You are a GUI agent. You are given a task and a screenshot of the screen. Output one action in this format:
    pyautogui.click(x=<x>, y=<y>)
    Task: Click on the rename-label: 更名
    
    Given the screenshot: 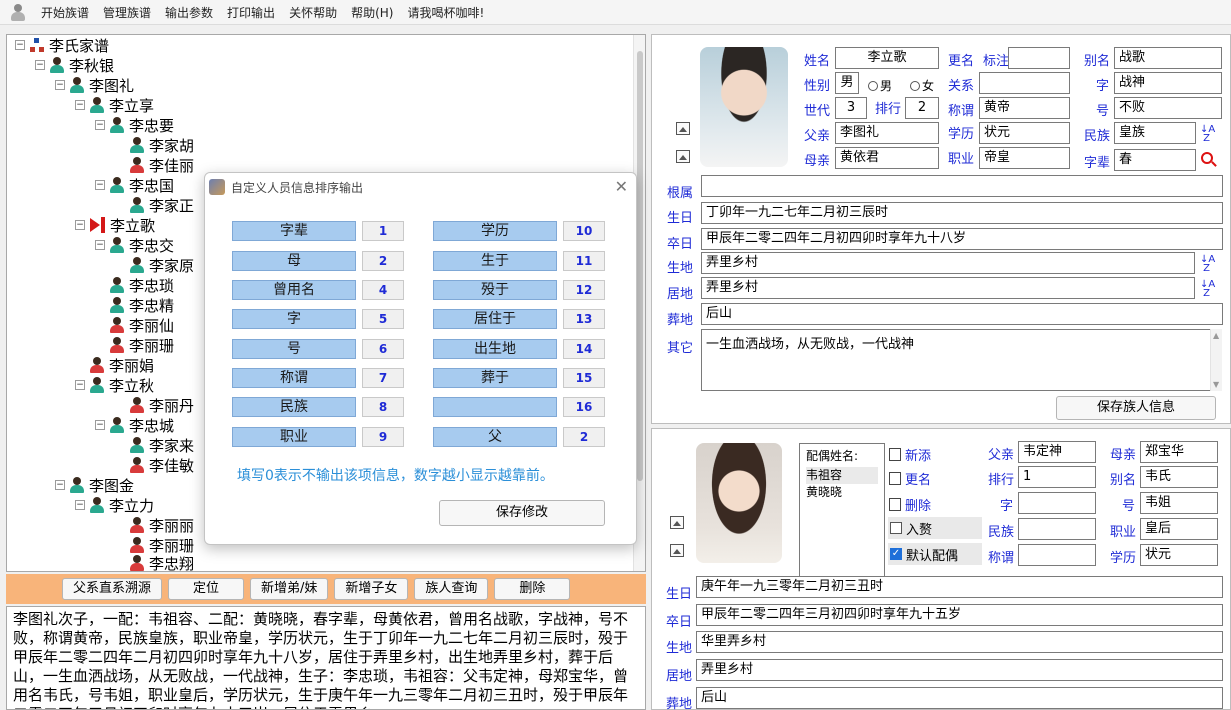 What is the action you would take?
    pyautogui.click(x=961, y=59)
    